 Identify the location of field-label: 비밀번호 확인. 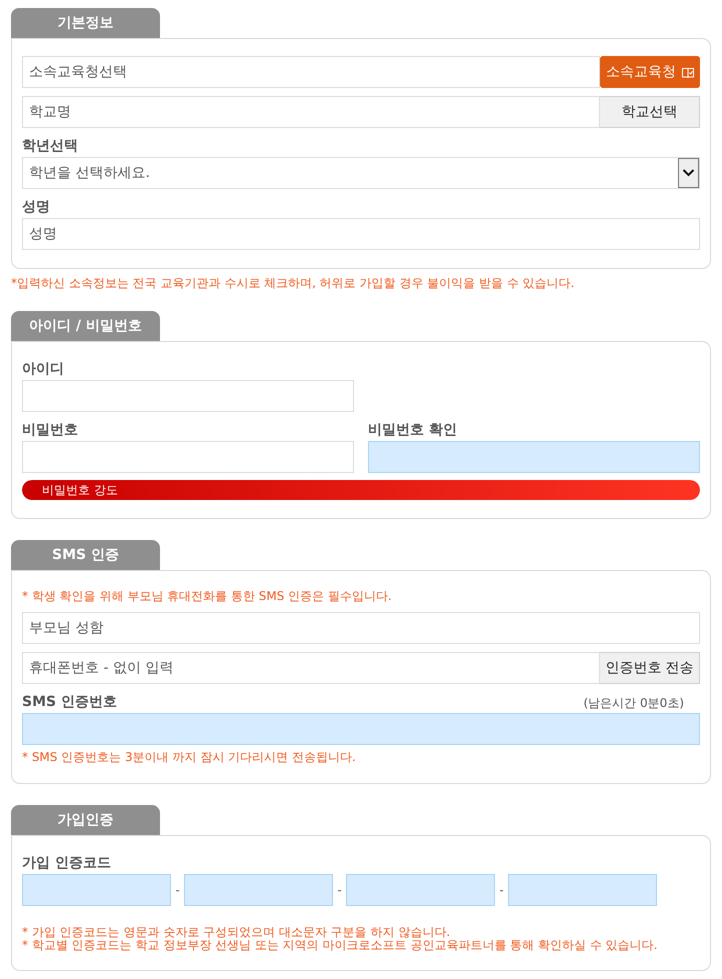
(412, 430).